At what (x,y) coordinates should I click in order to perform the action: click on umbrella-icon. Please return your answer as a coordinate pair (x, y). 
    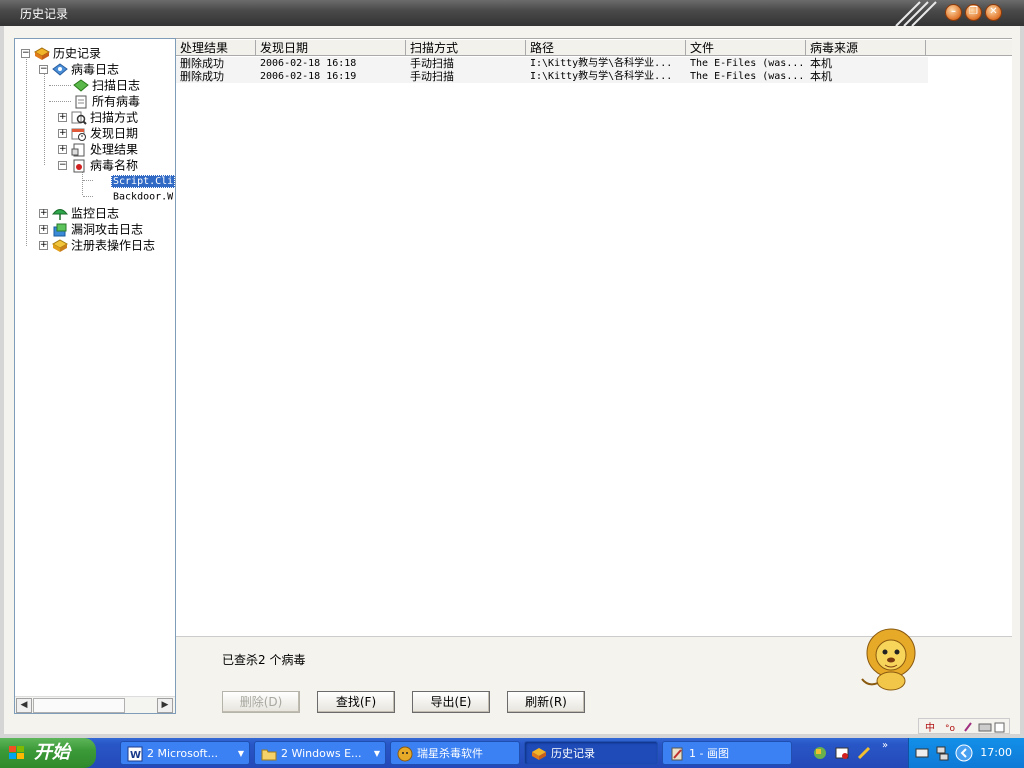
    Looking at the image, I should click on (60, 214).